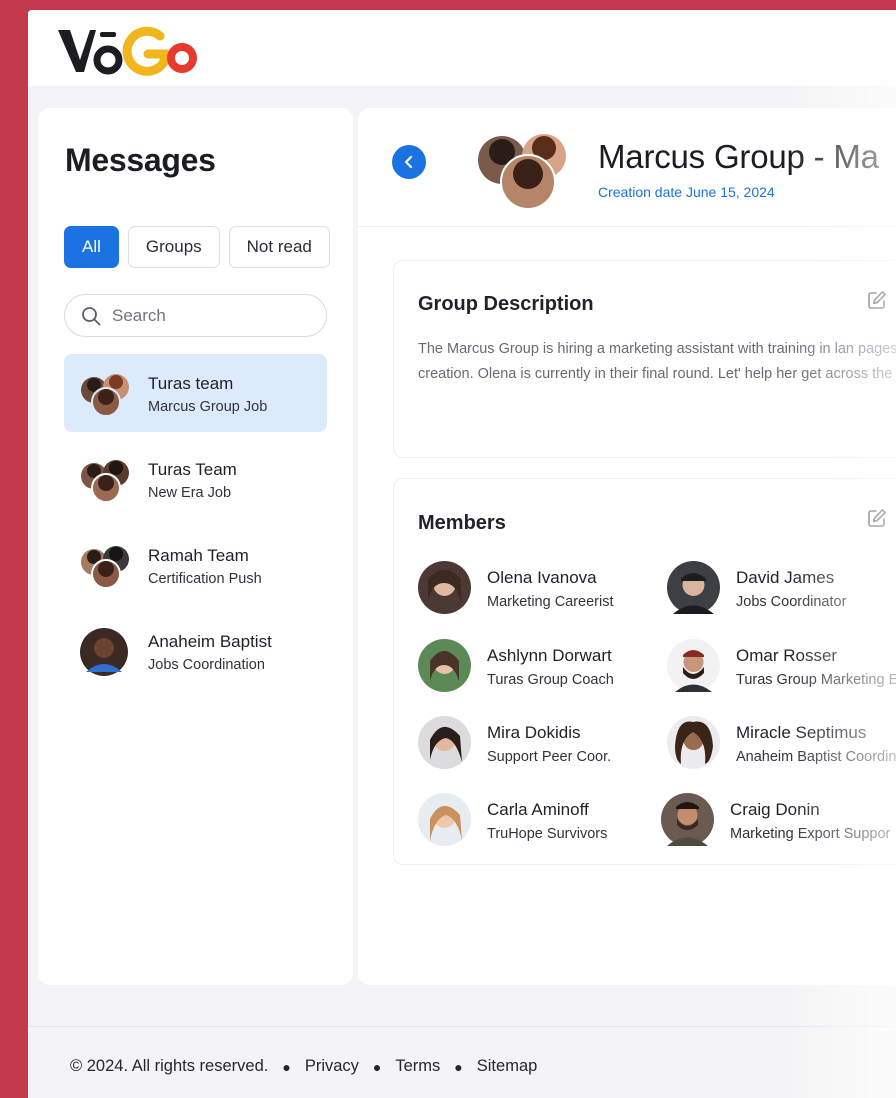  I want to click on member-item: Mira Dokidis Support Peer Coor., so click(538, 744).